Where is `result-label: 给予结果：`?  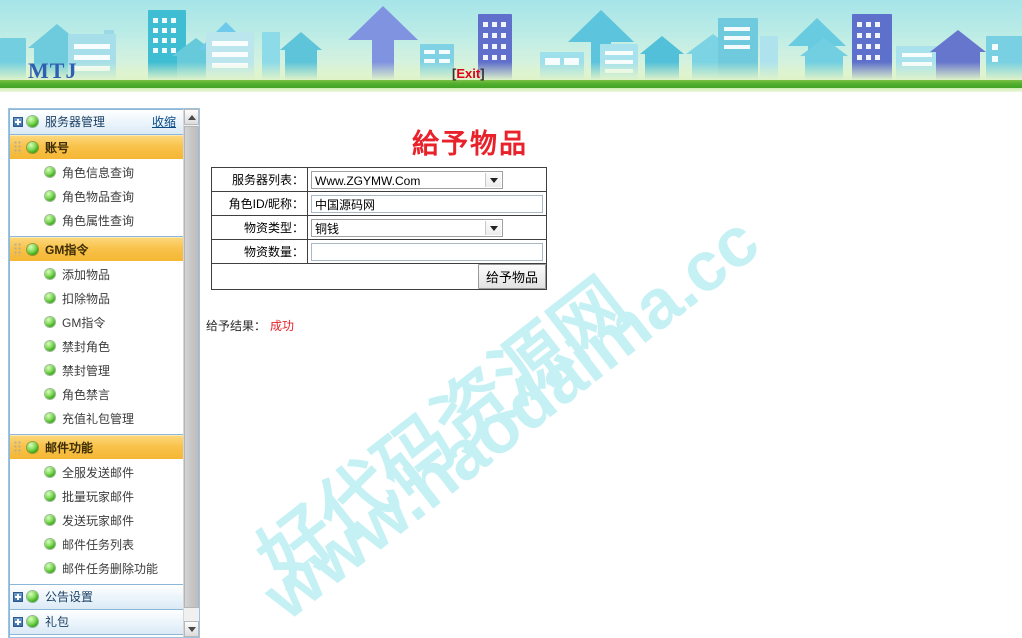 result-label: 给予结果： is located at coordinates (236, 326).